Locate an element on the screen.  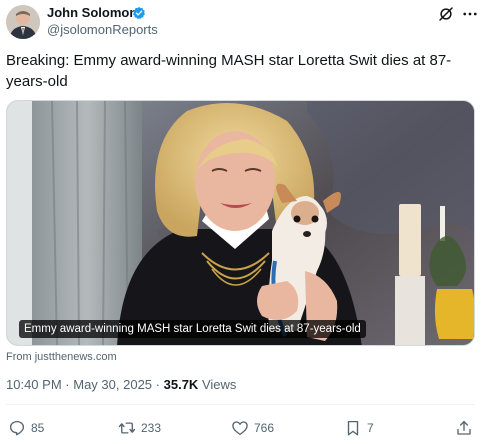
more-icon is located at coordinates (470, 14).